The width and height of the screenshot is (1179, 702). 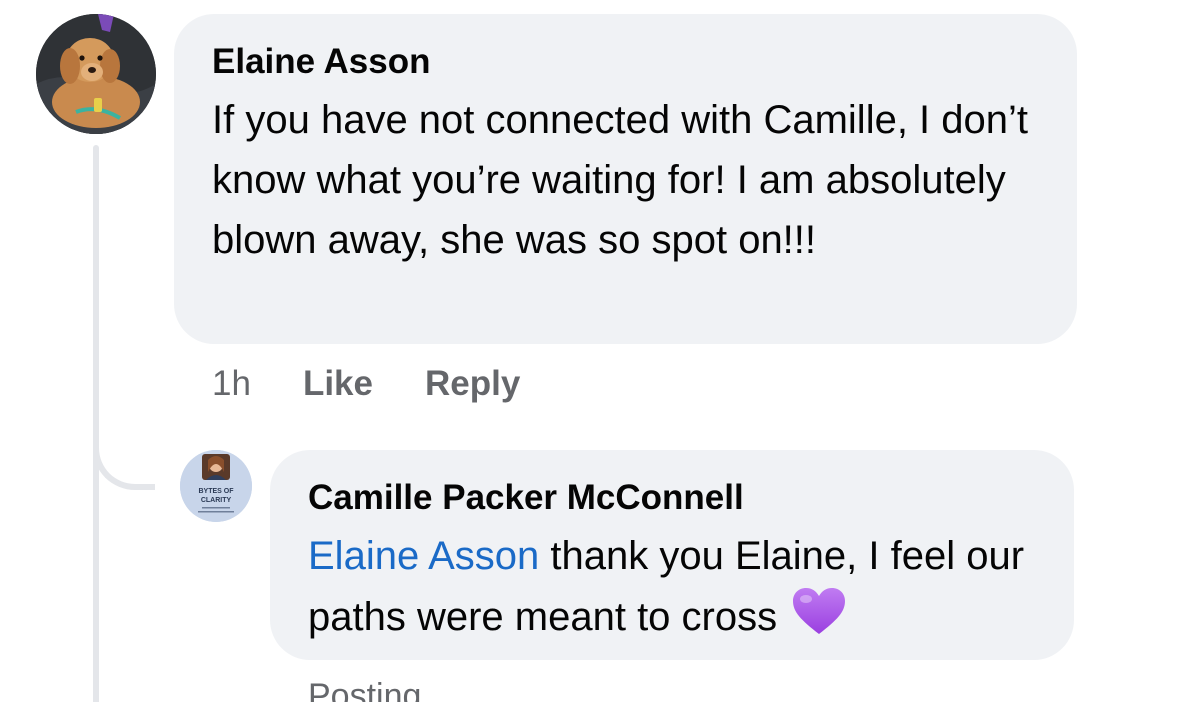 I want to click on reply-author-name: Camille Packer McConnell, so click(x=672, y=498).